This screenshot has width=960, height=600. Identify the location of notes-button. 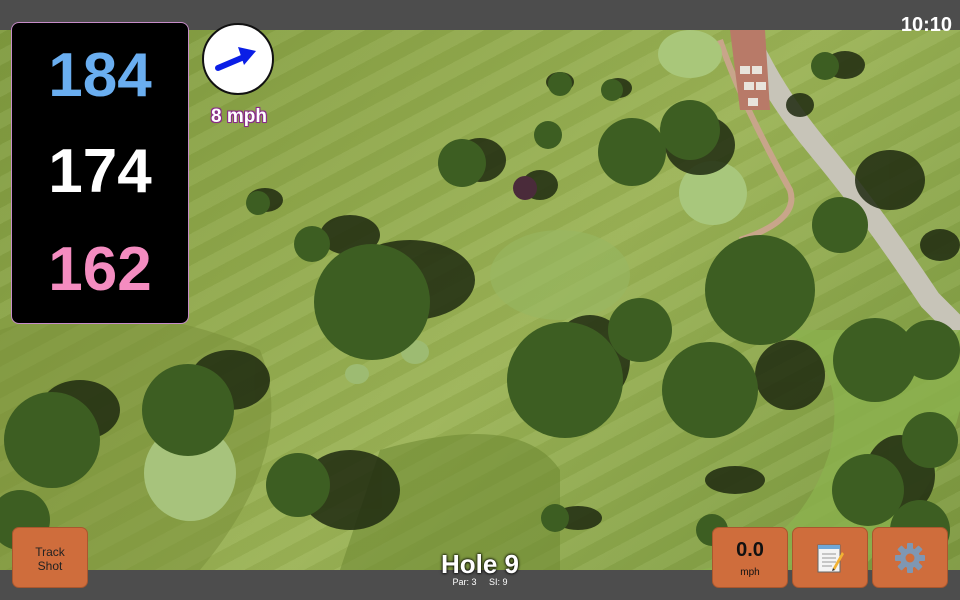
(830, 557).